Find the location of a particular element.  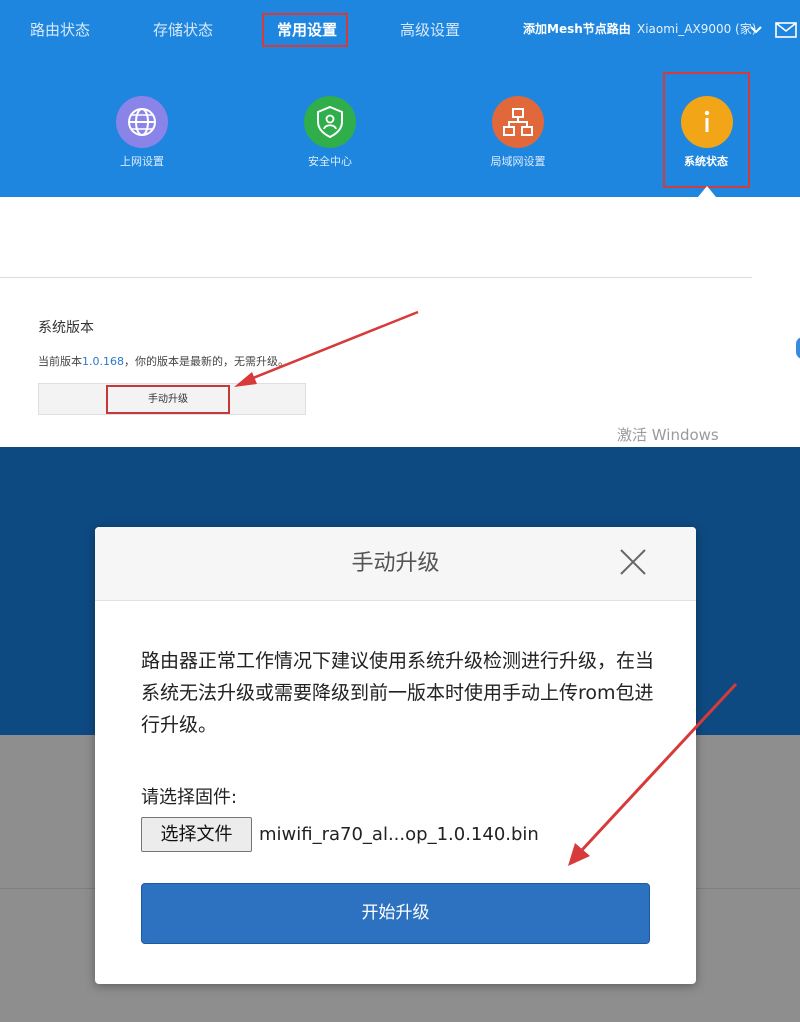

red-arrow-manual-upgrade is located at coordinates (326, 348).